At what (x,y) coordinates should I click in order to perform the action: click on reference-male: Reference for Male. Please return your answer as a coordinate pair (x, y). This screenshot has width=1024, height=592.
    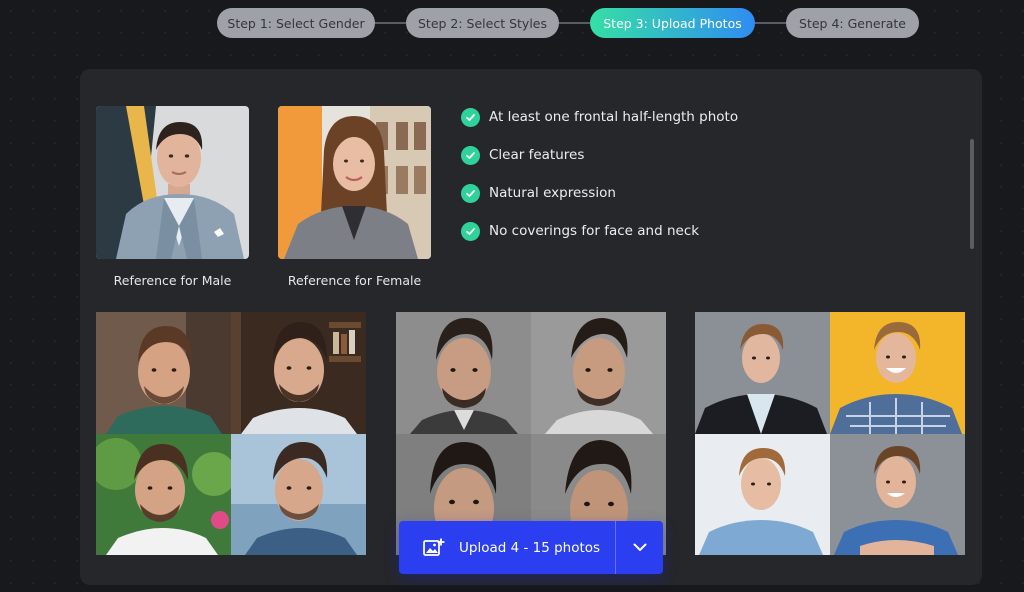
    Looking at the image, I should click on (172, 197).